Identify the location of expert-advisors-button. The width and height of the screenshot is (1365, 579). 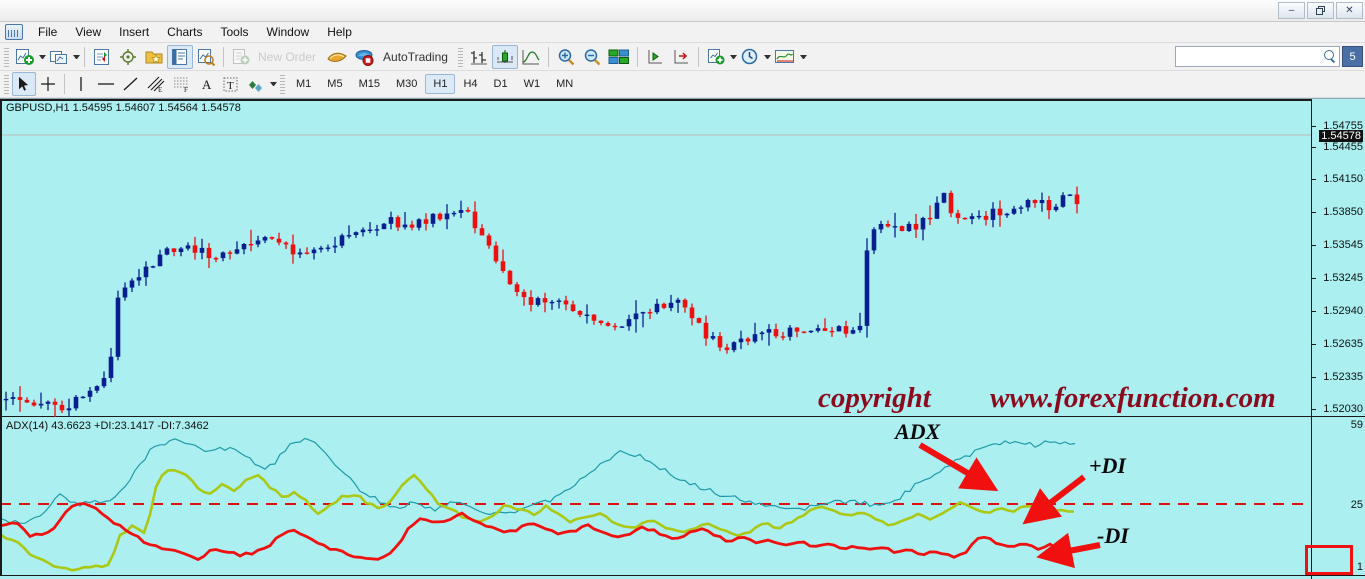
(337, 57).